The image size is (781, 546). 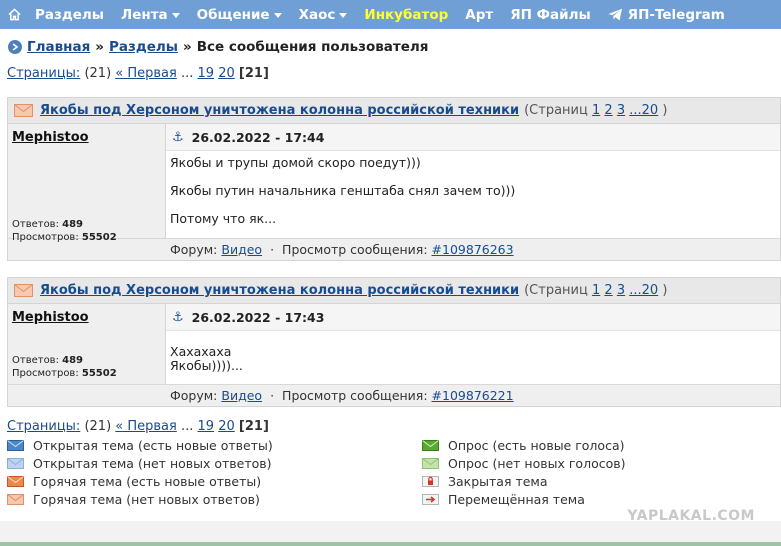 I want to click on post-date: 26.02.2022 - 17:44, so click(x=258, y=137).